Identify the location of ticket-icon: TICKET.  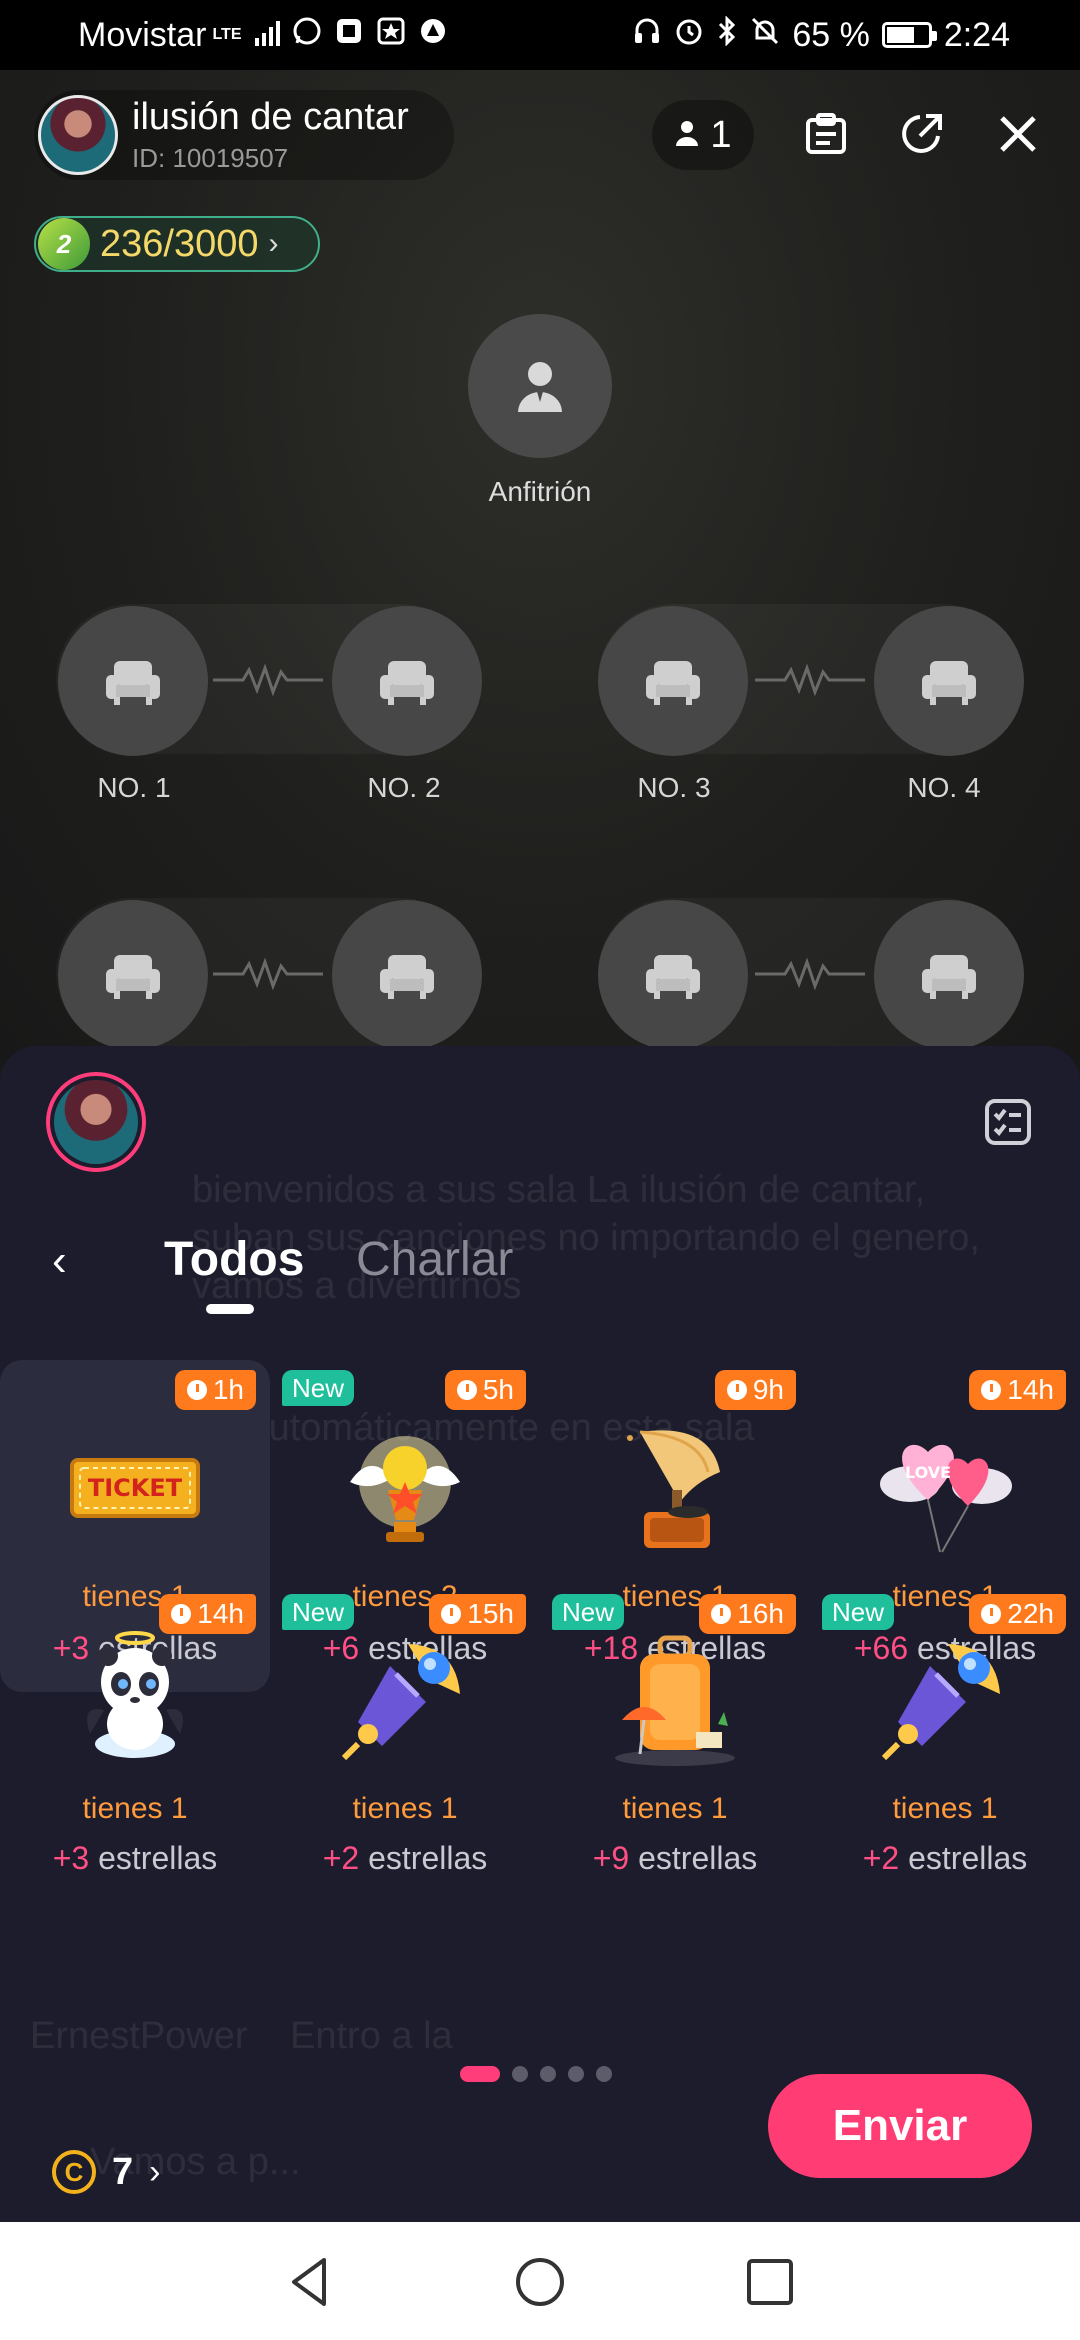
(135, 1487).